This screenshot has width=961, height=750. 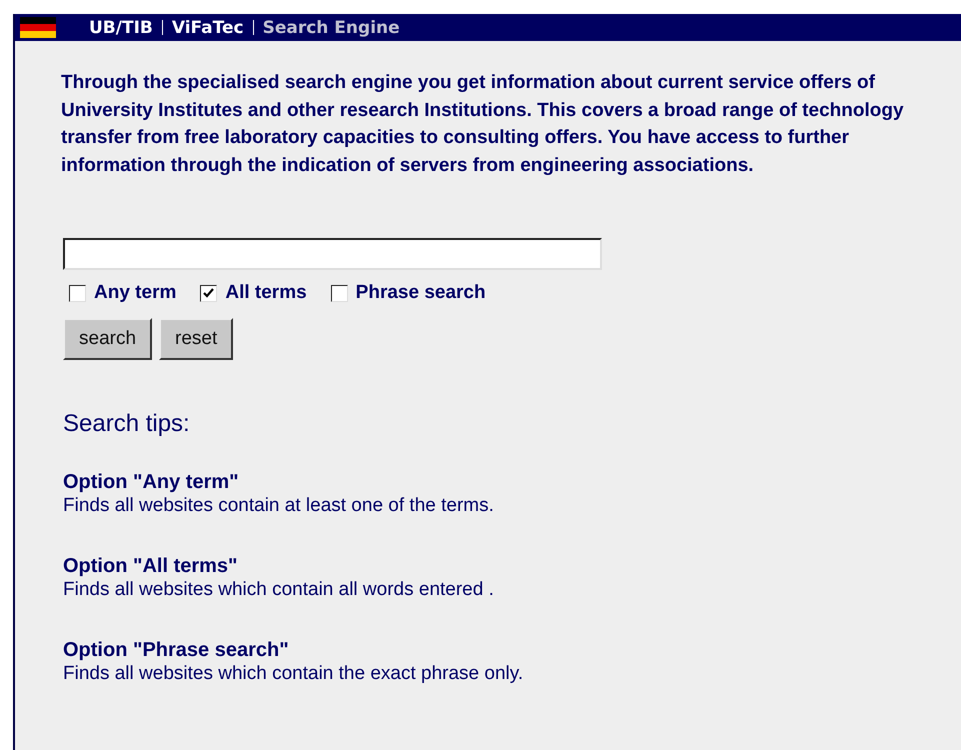 What do you see at coordinates (332, 254) in the screenshot?
I see `search-field` at bounding box center [332, 254].